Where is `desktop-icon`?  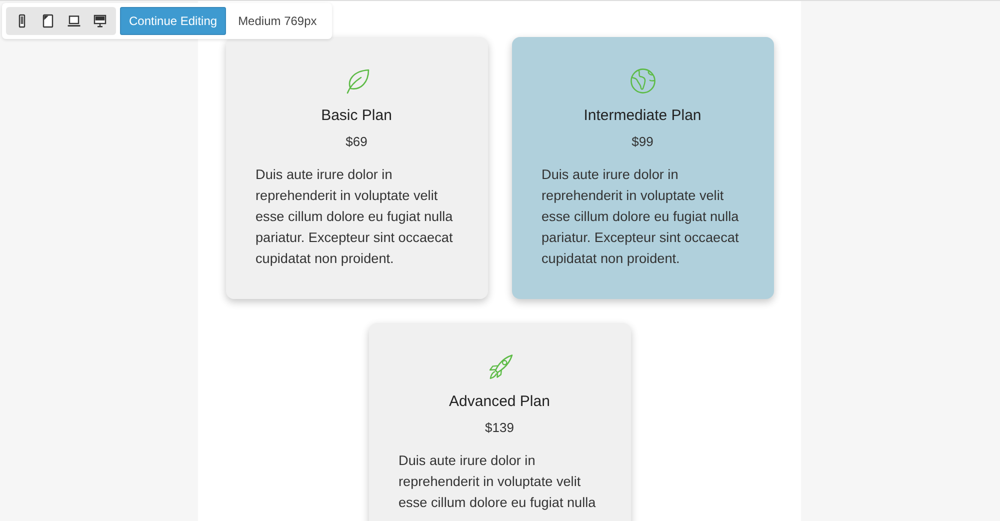
desktop-icon is located at coordinates (100, 21).